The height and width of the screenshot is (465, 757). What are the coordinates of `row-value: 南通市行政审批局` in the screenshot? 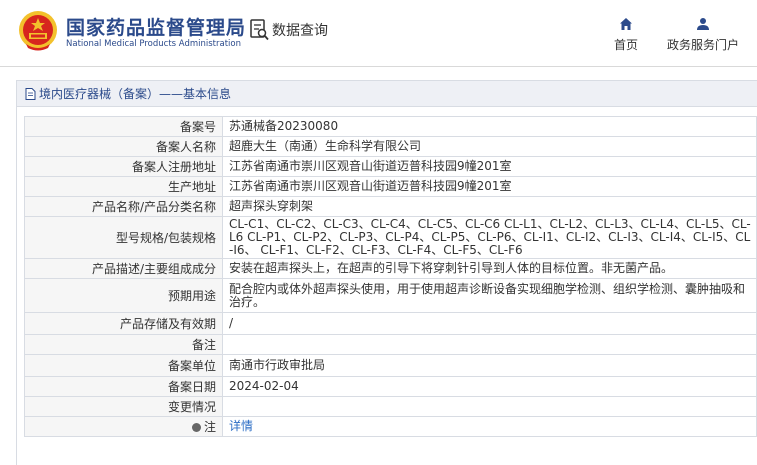 It's located at (489, 365).